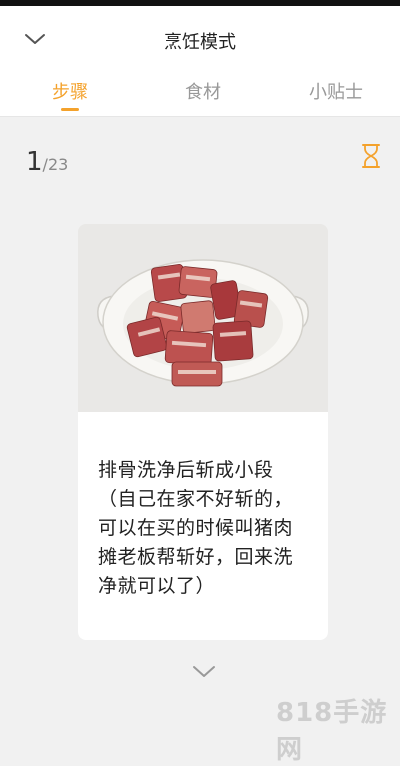  I want to click on tab-active-indicator, so click(70, 109).